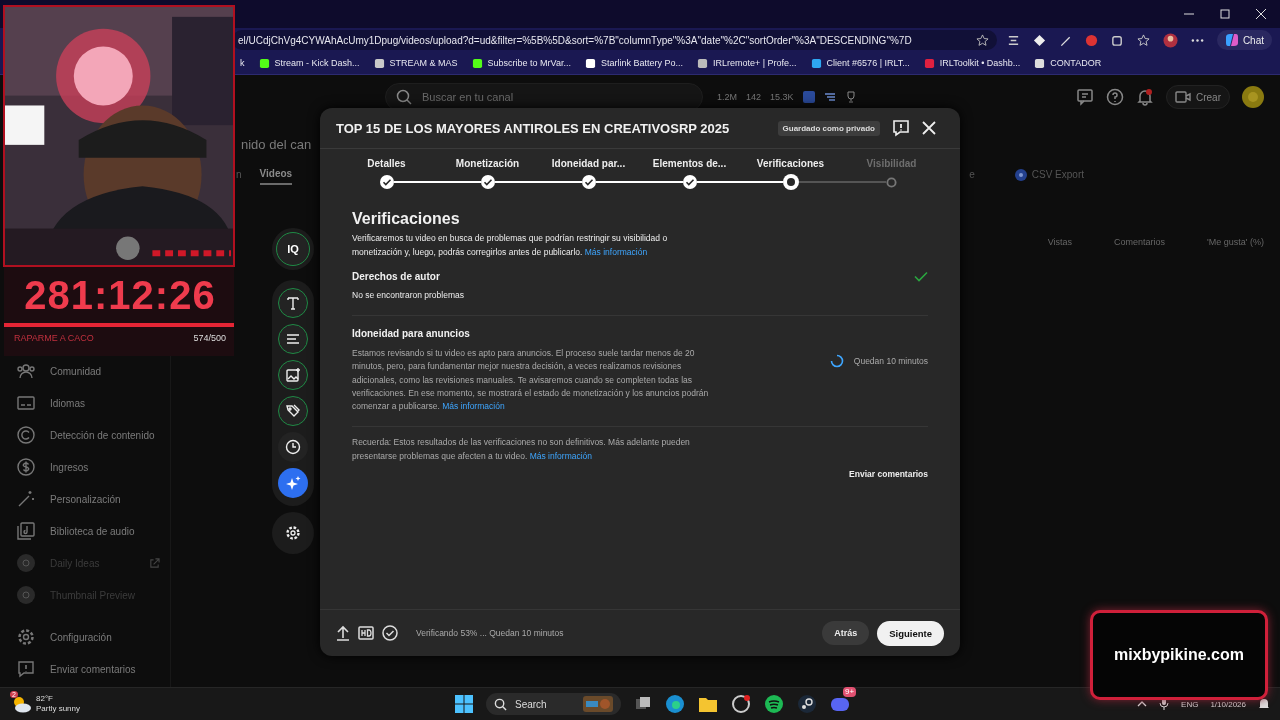 The width and height of the screenshot is (1280, 720). Describe the element at coordinates (120, 295) in the screenshot. I see `countdown-timer: 281:12:26` at that location.